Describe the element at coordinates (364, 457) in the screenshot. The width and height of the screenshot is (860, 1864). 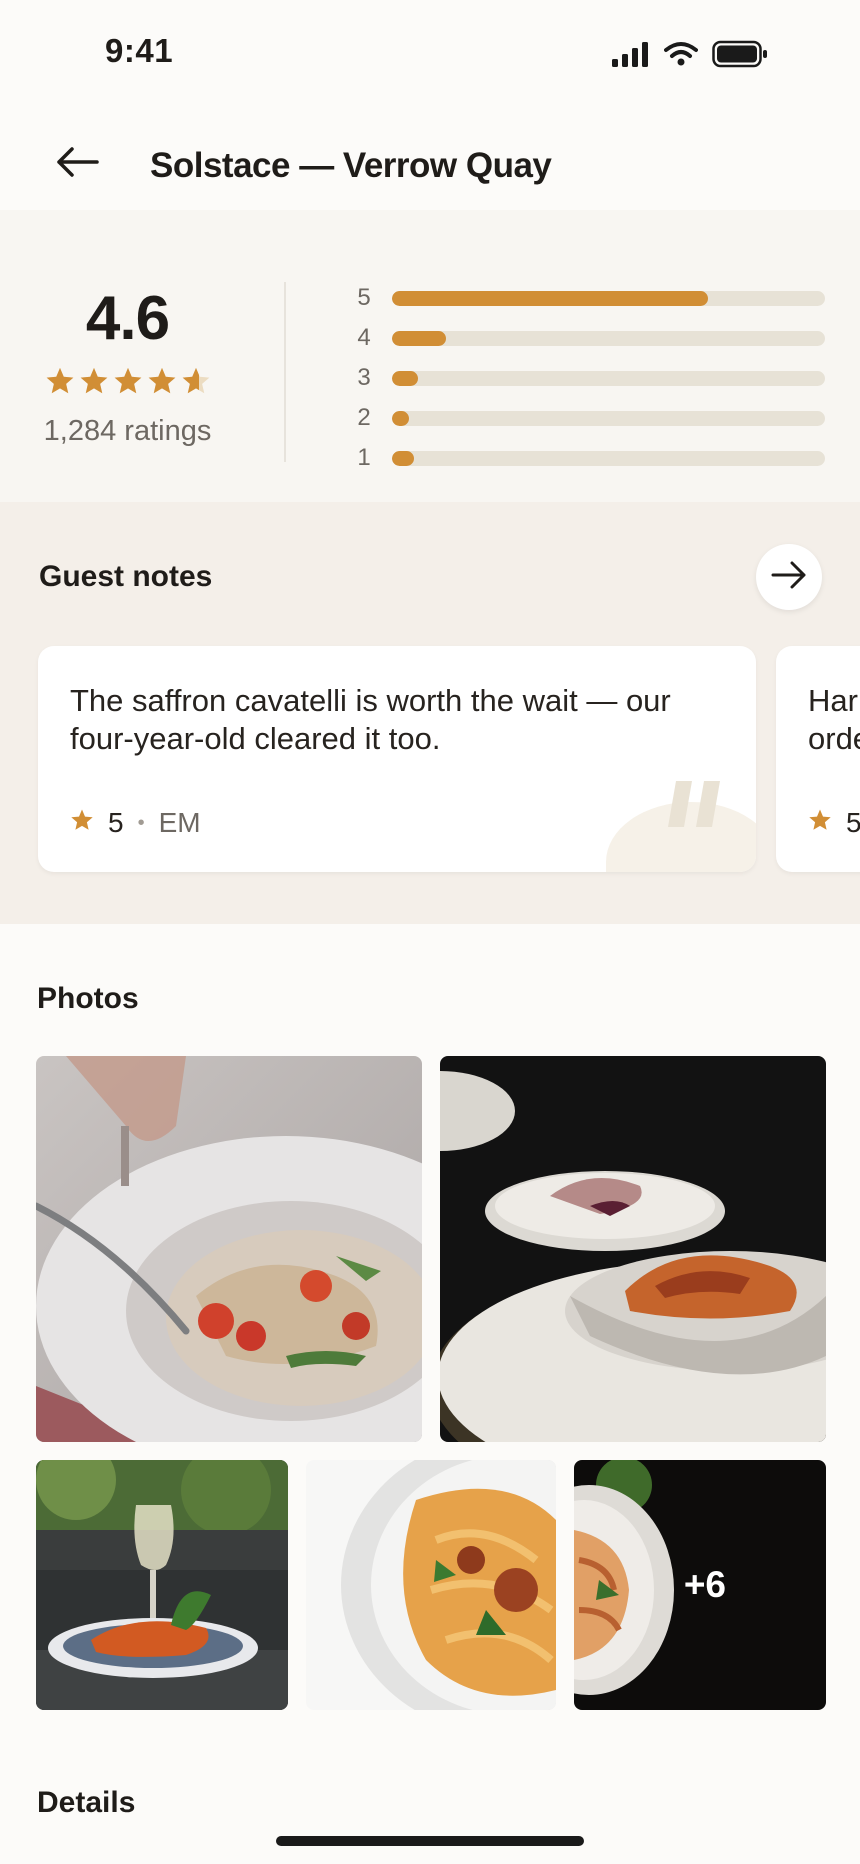
I see `distribution-label: 1` at that location.